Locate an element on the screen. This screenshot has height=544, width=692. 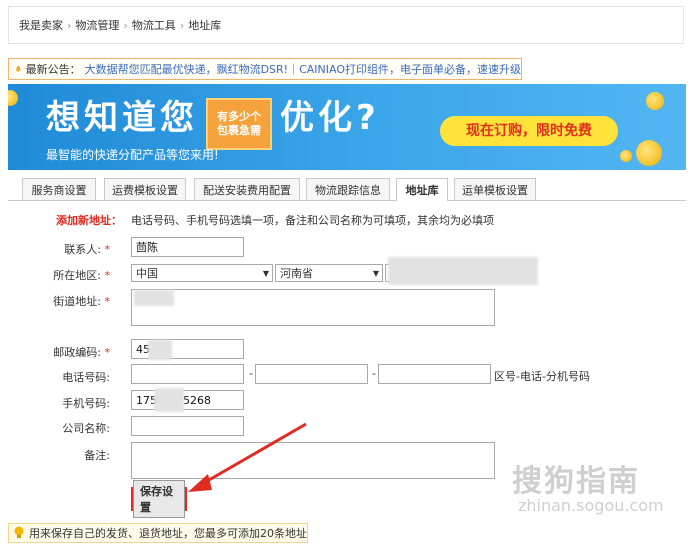
blurred-street is located at coordinates (154, 298).